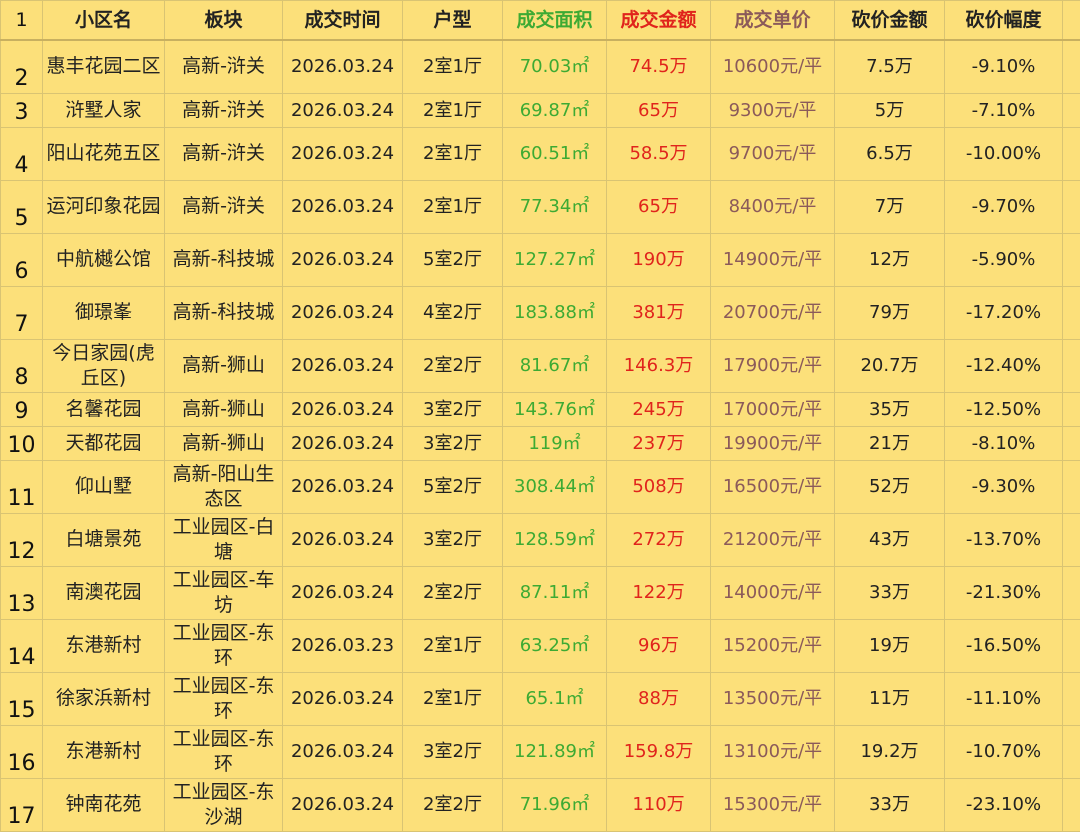 The height and width of the screenshot is (832, 1080). I want to click on row-number: 15, so click(22, 698).